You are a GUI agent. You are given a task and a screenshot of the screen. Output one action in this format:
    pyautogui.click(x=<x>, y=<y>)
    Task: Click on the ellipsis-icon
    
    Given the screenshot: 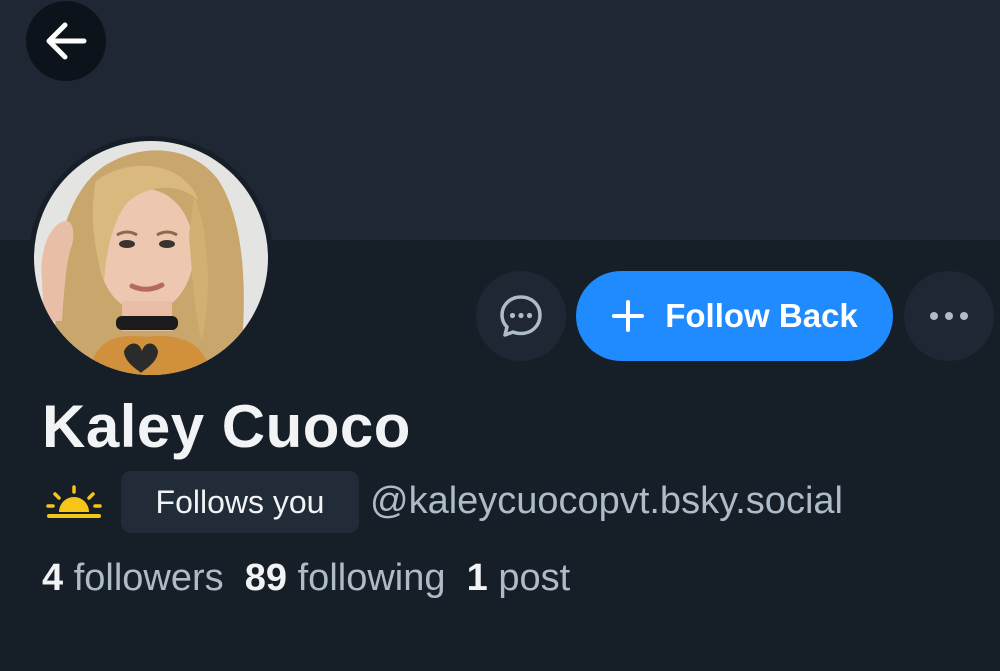 What is the action you would take?
    pyautogui.click(x=949, y=316)
    